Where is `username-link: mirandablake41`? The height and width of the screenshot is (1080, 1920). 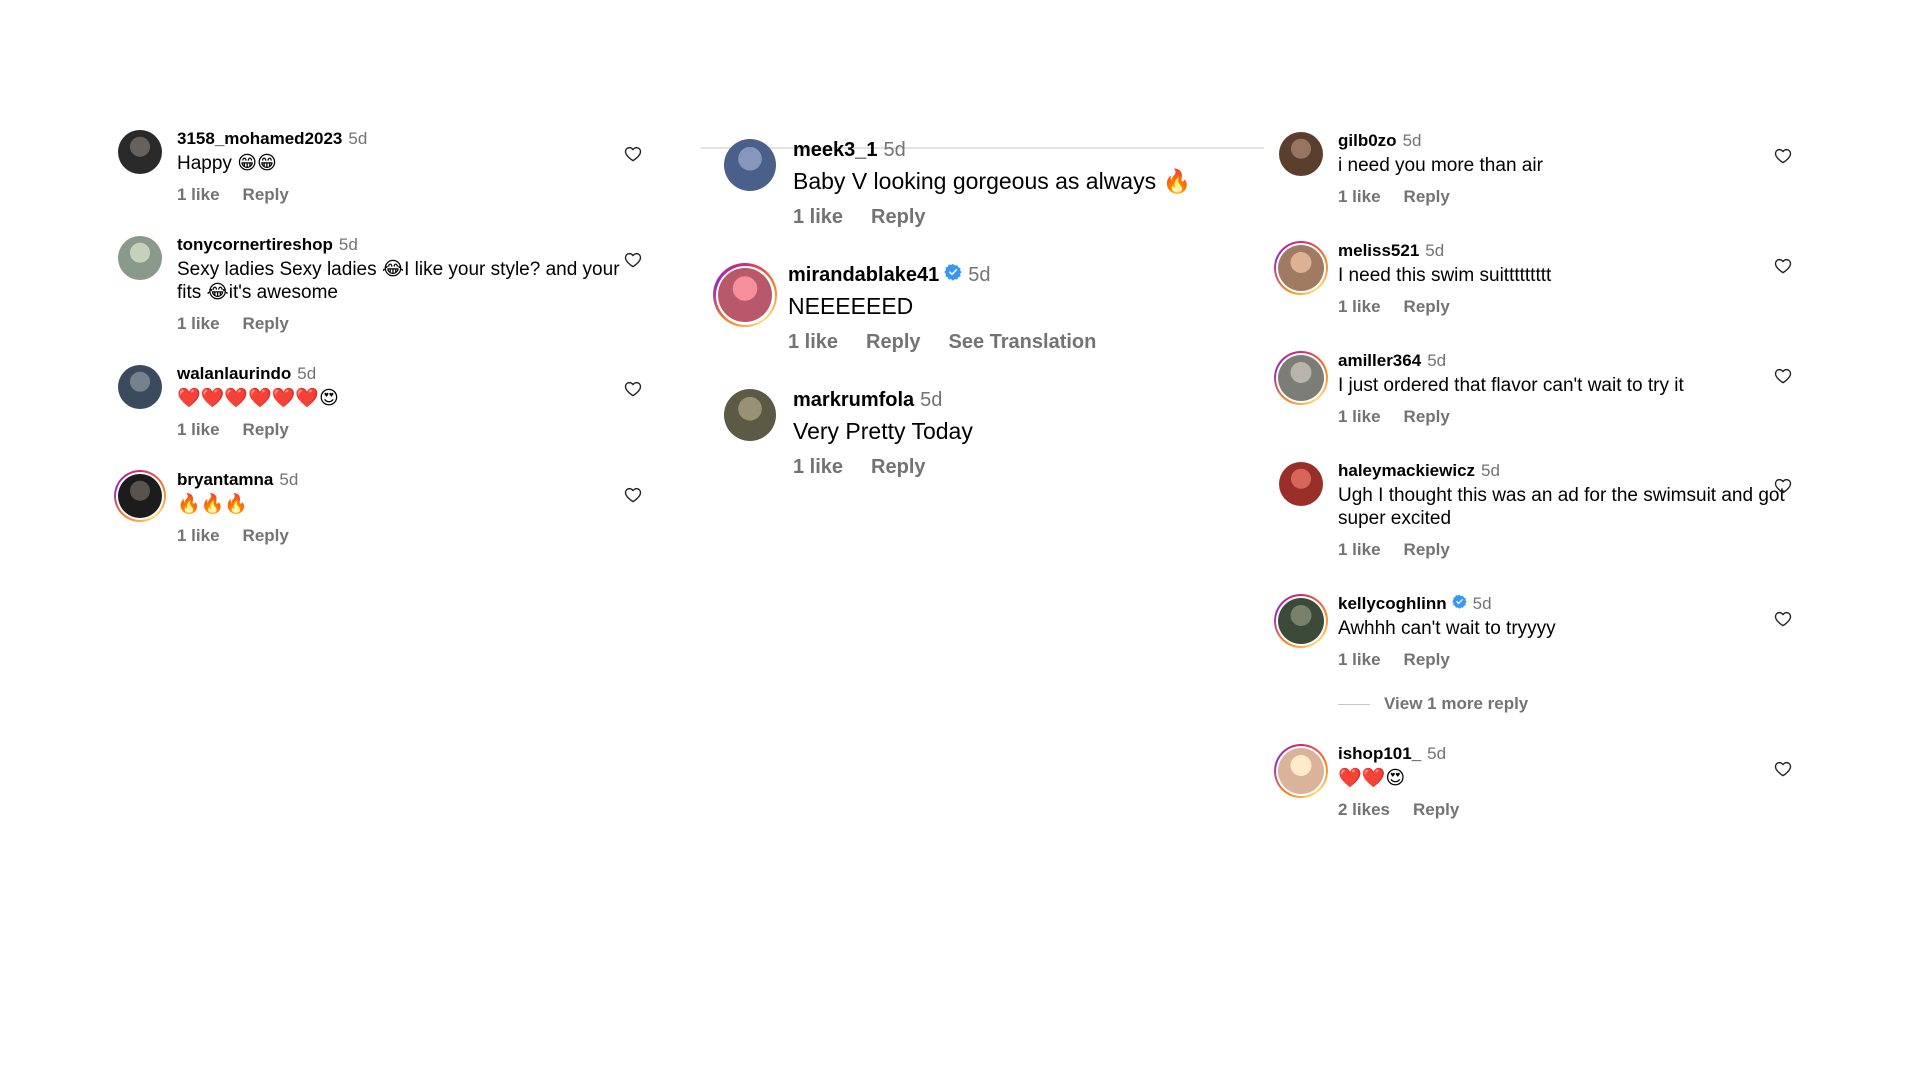
username-link: mirandablake41 is located at coordinates (863, 275).